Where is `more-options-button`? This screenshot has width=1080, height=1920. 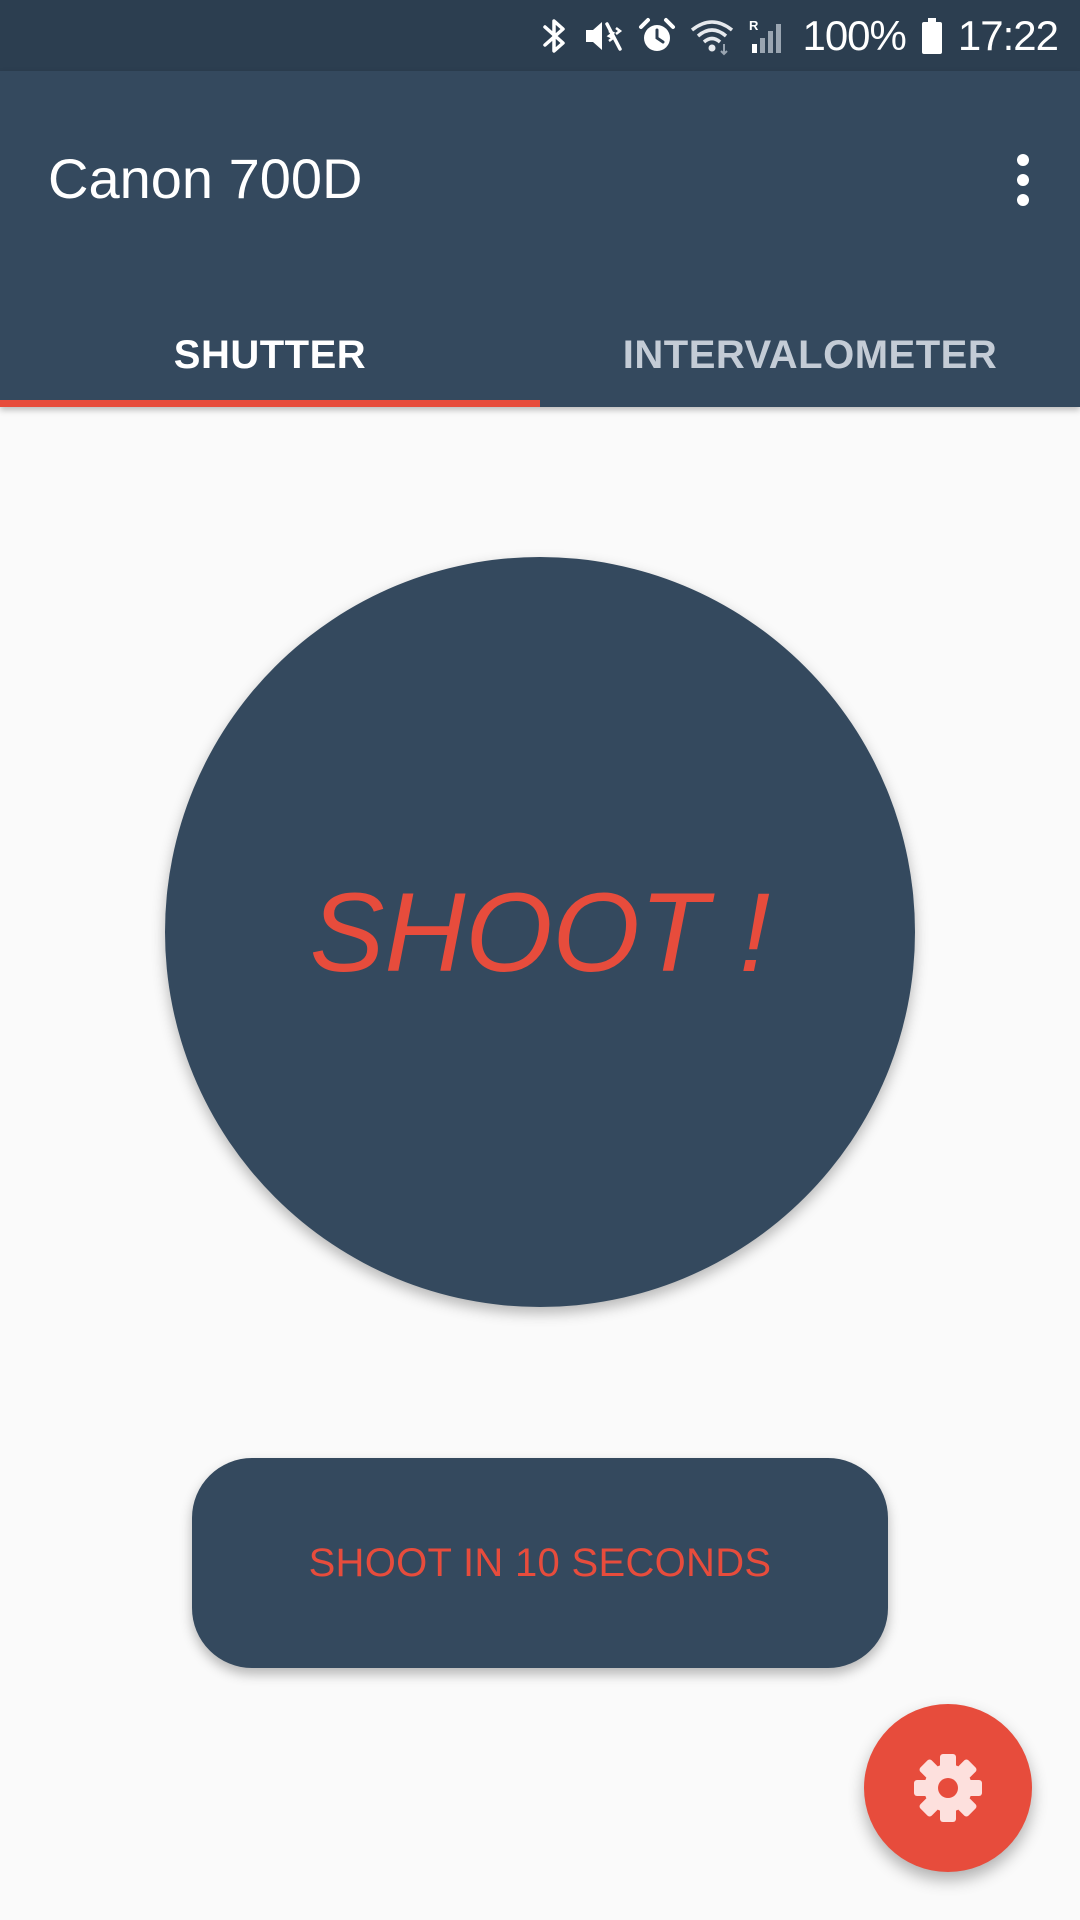 more-options-button is located at coordinates (1023, 180).